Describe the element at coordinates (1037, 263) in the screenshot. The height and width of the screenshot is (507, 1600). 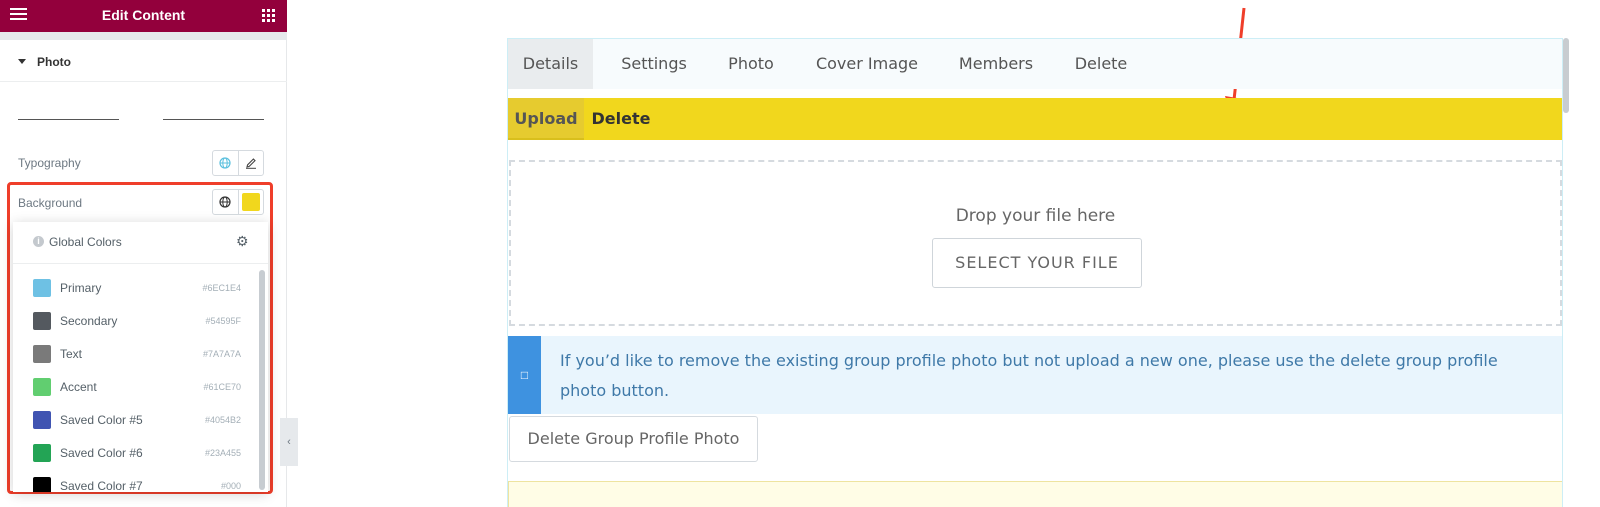
I see `select-file-button: SELECT YOUR FILE` at that location.